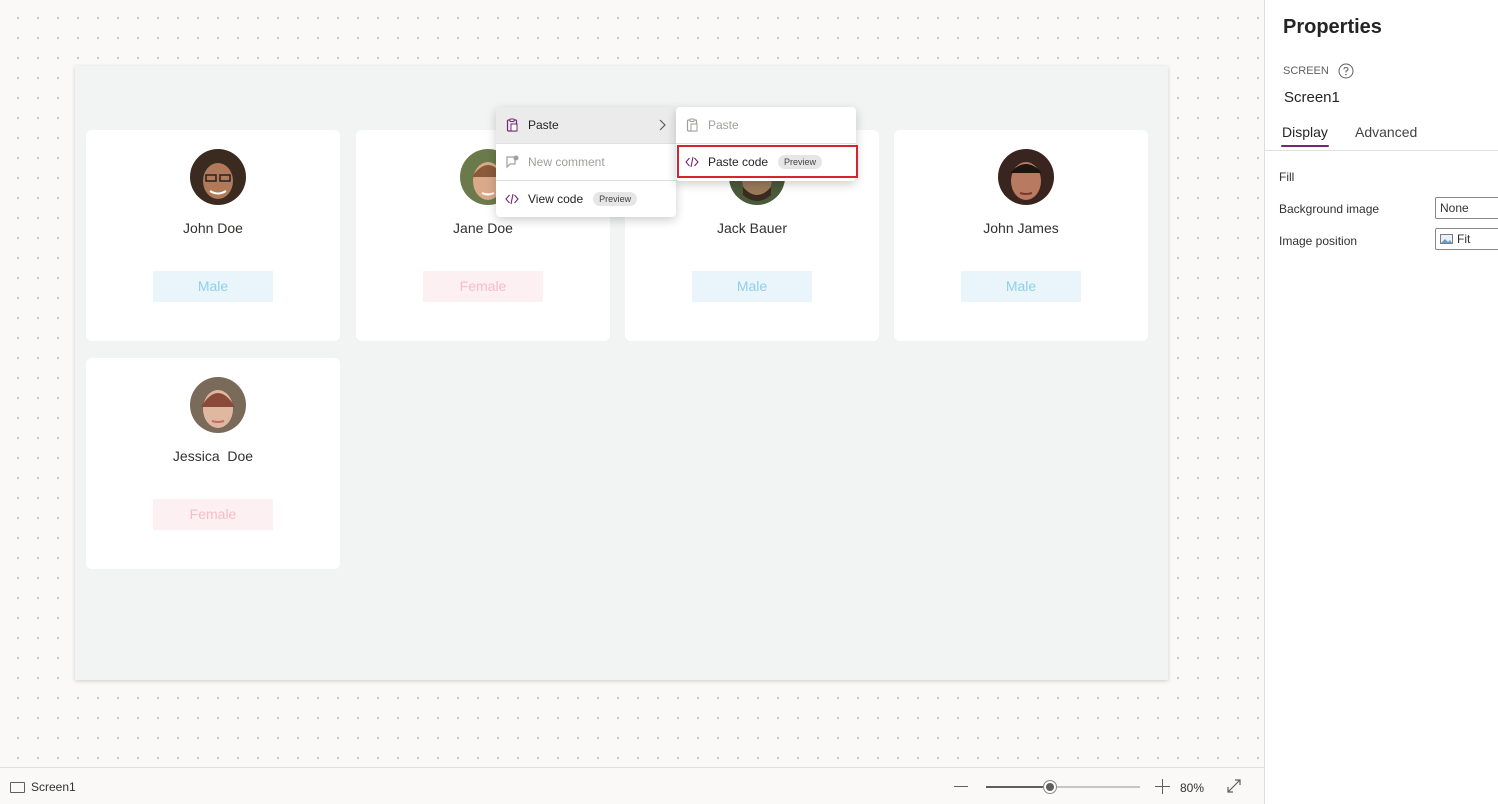  Describe the element at coordinates (556, 199) in the screenshot. I see `menu-item-label: View code` at that location.